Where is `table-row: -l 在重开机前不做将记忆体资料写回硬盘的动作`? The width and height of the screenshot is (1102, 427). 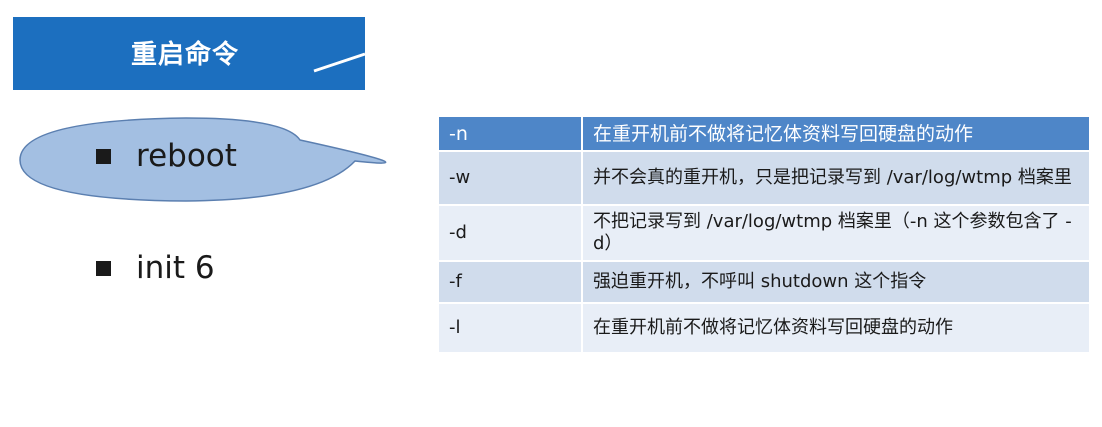 table-row: -l 在重开机前不做将记忆体资料写回硬盘的动作 is located at coordinates (764, 328).